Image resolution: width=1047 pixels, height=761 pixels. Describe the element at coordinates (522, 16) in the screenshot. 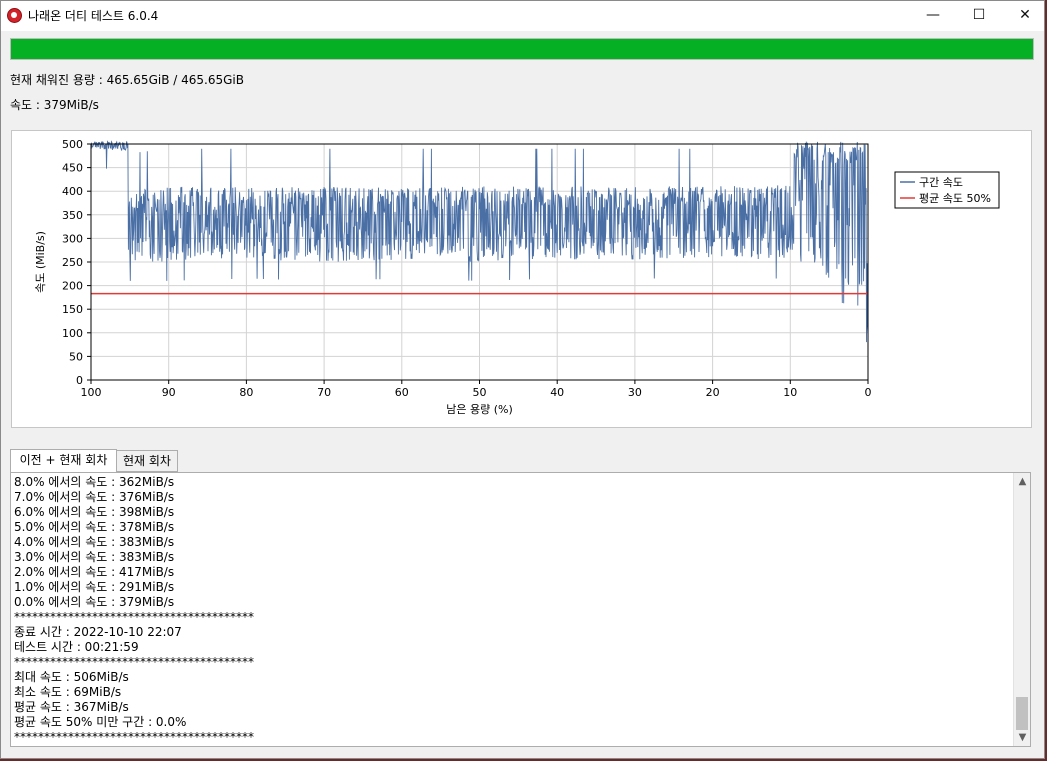

I see `title-bar: 나래온 더티 테스트 6.0.4 — ☐ ✕` at that location.